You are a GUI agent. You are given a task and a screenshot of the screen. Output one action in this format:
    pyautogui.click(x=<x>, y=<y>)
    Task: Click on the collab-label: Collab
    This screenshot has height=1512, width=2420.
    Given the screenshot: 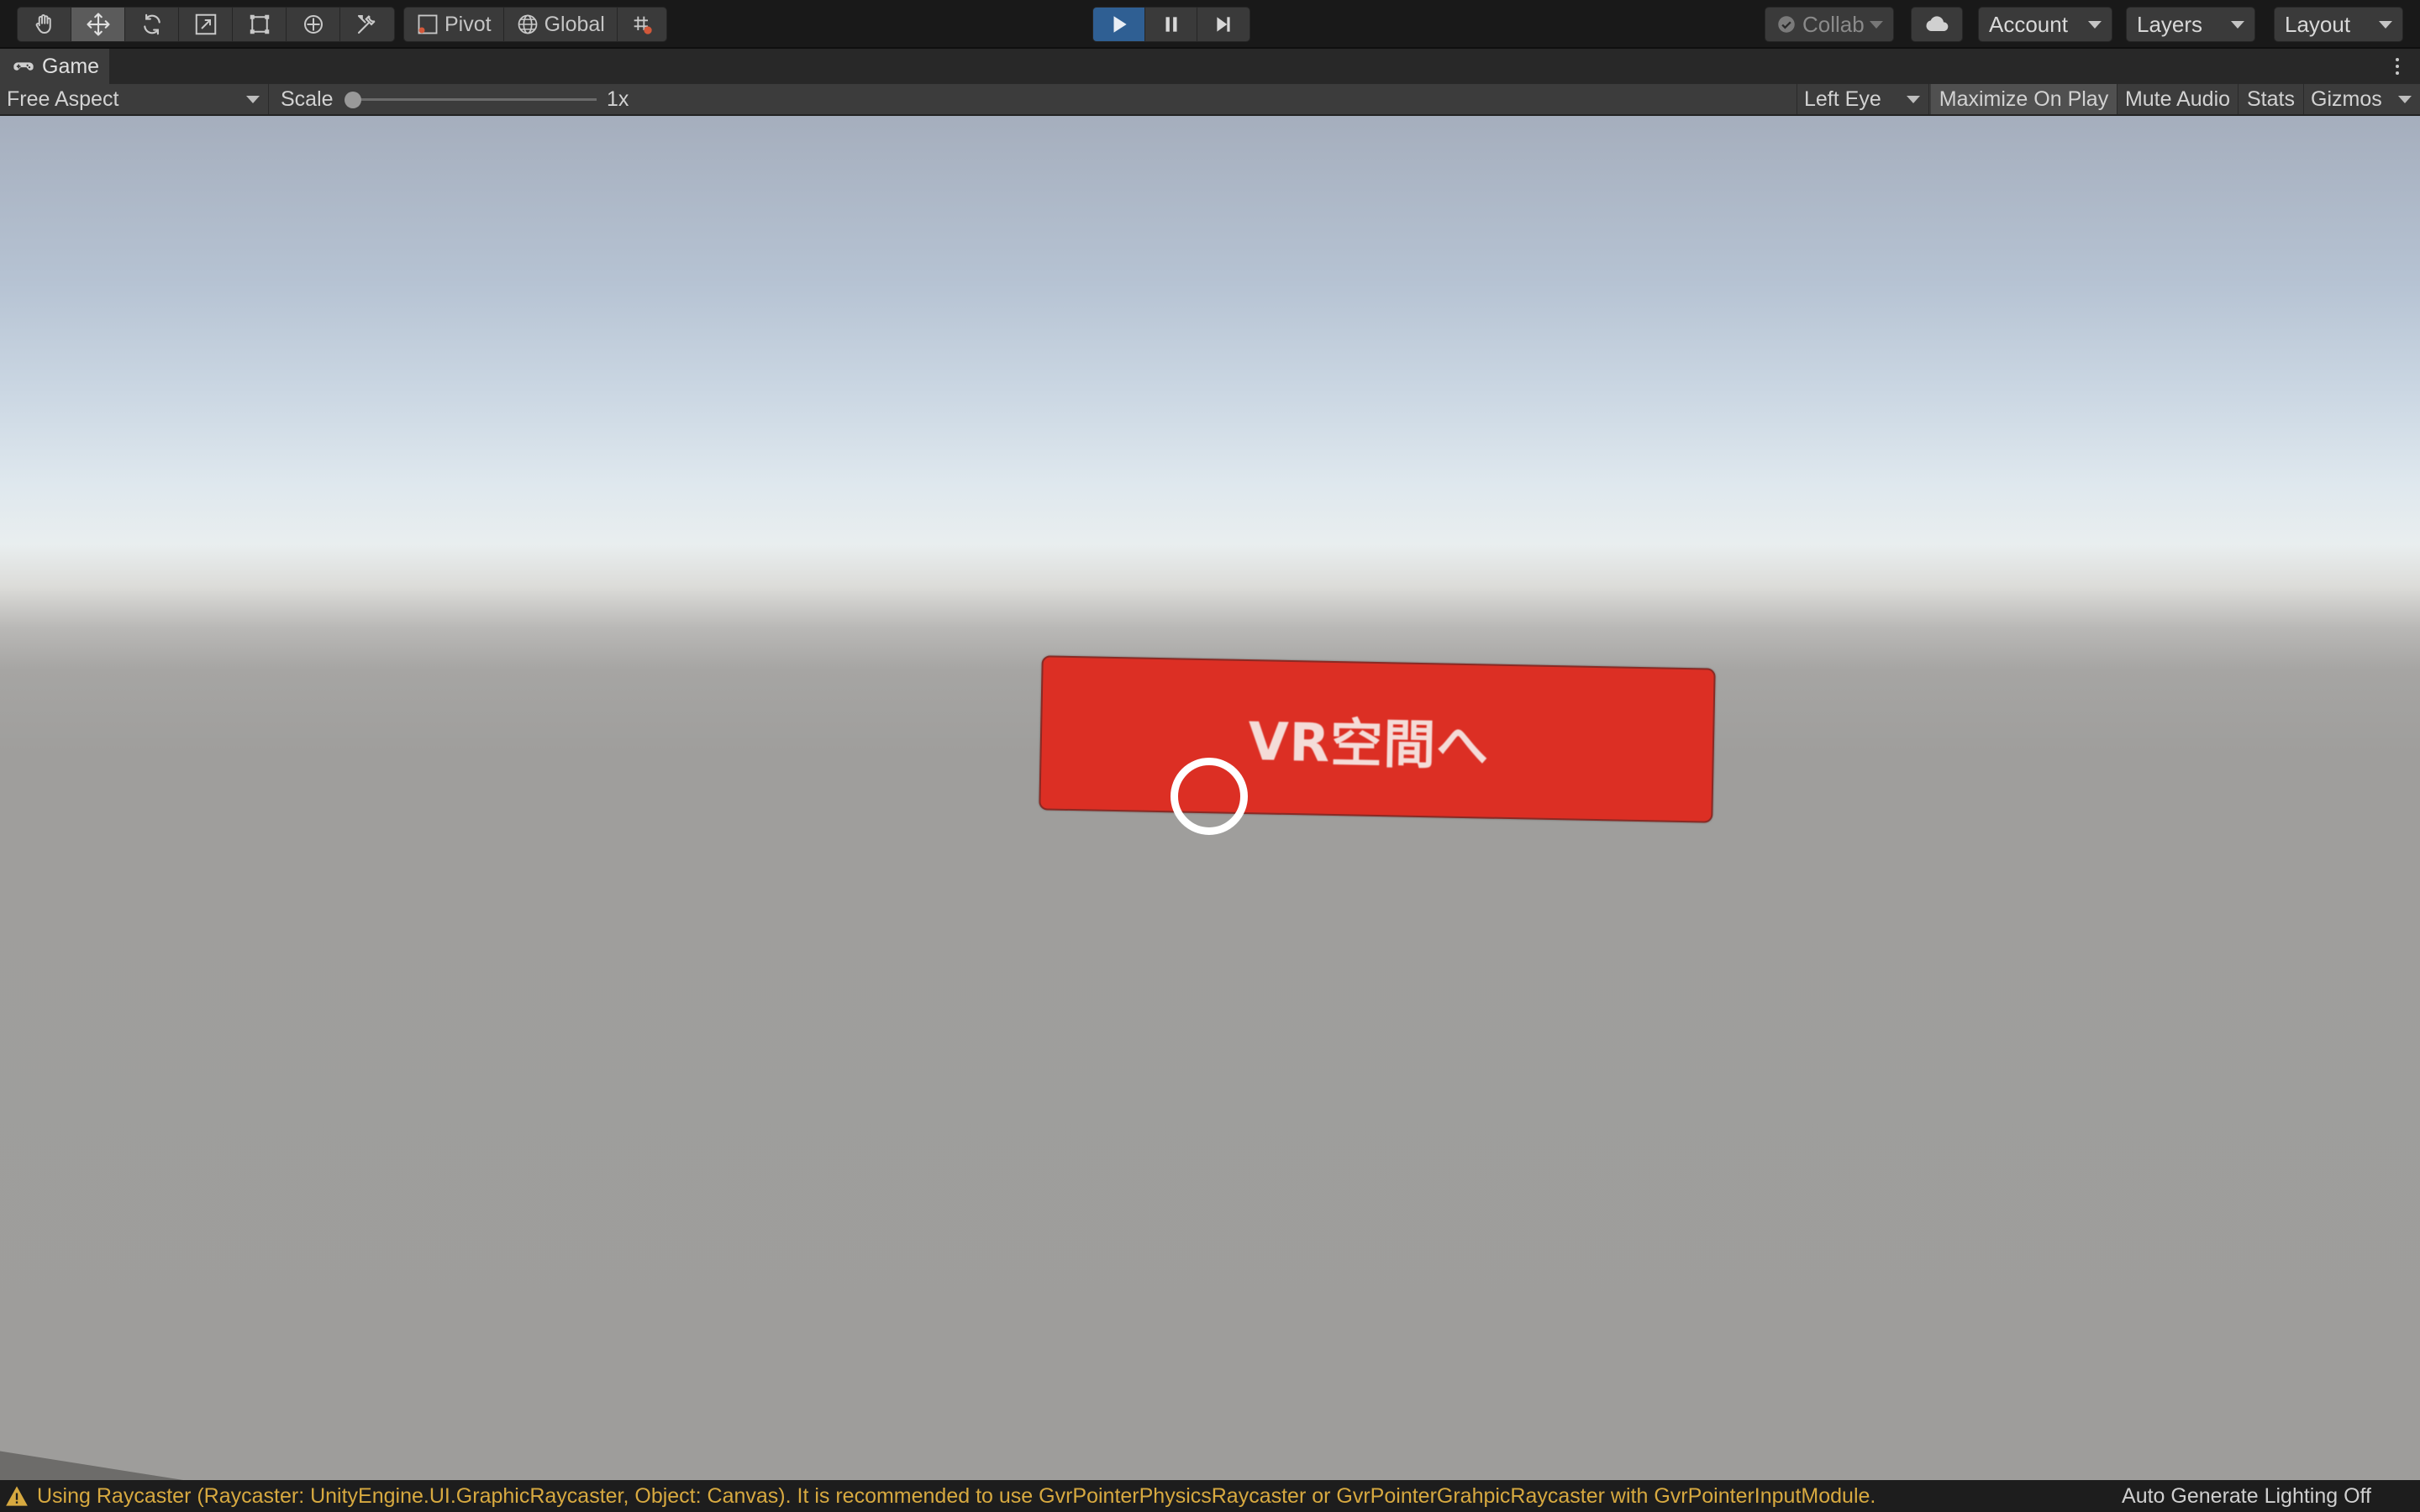 What is the action you would take?
    pyautogui.click(x=1833, y=24)
    